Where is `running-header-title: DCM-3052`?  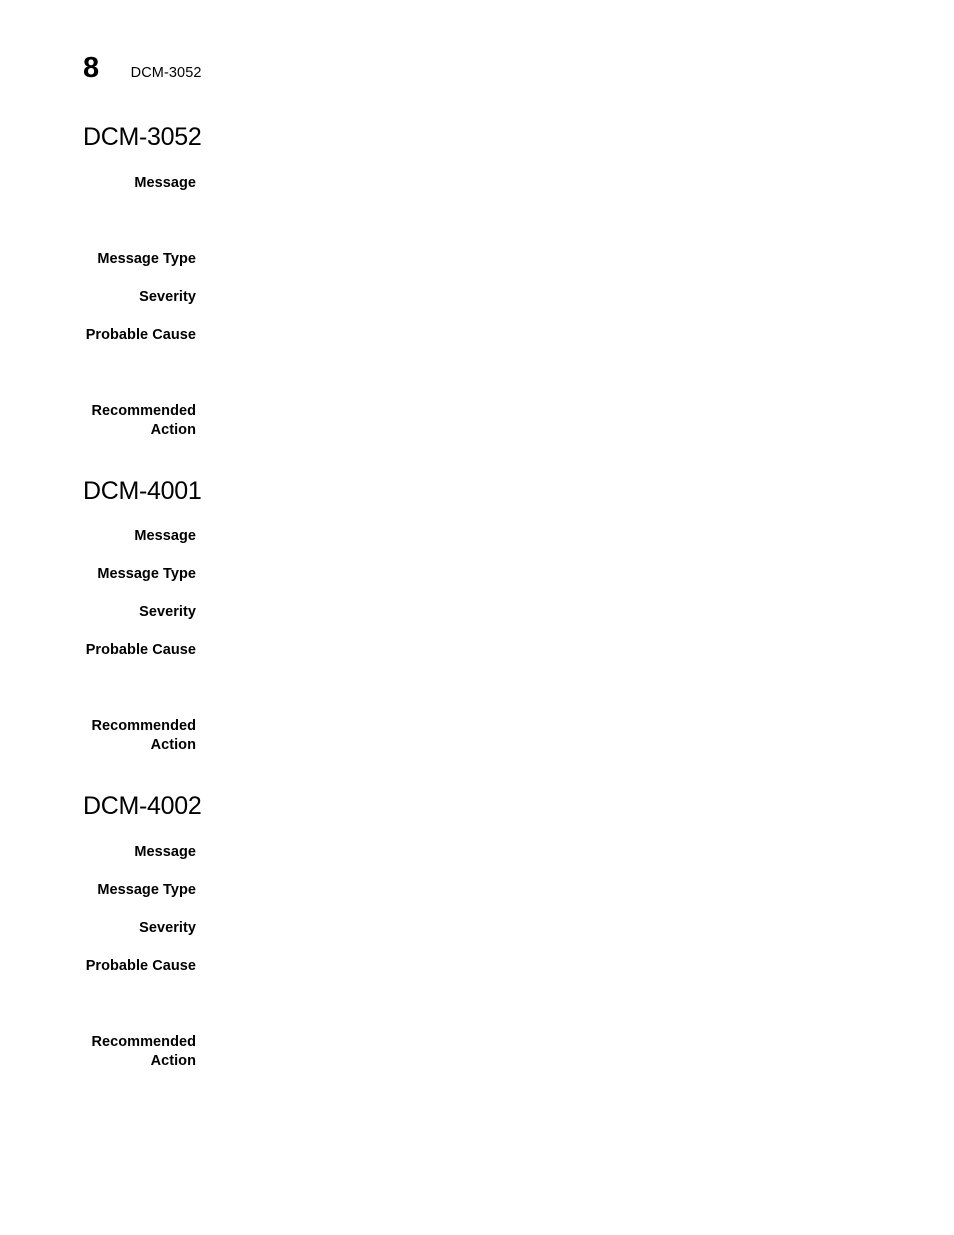 running-header-title: DCM-3052 is located at coordinates (166, 73).